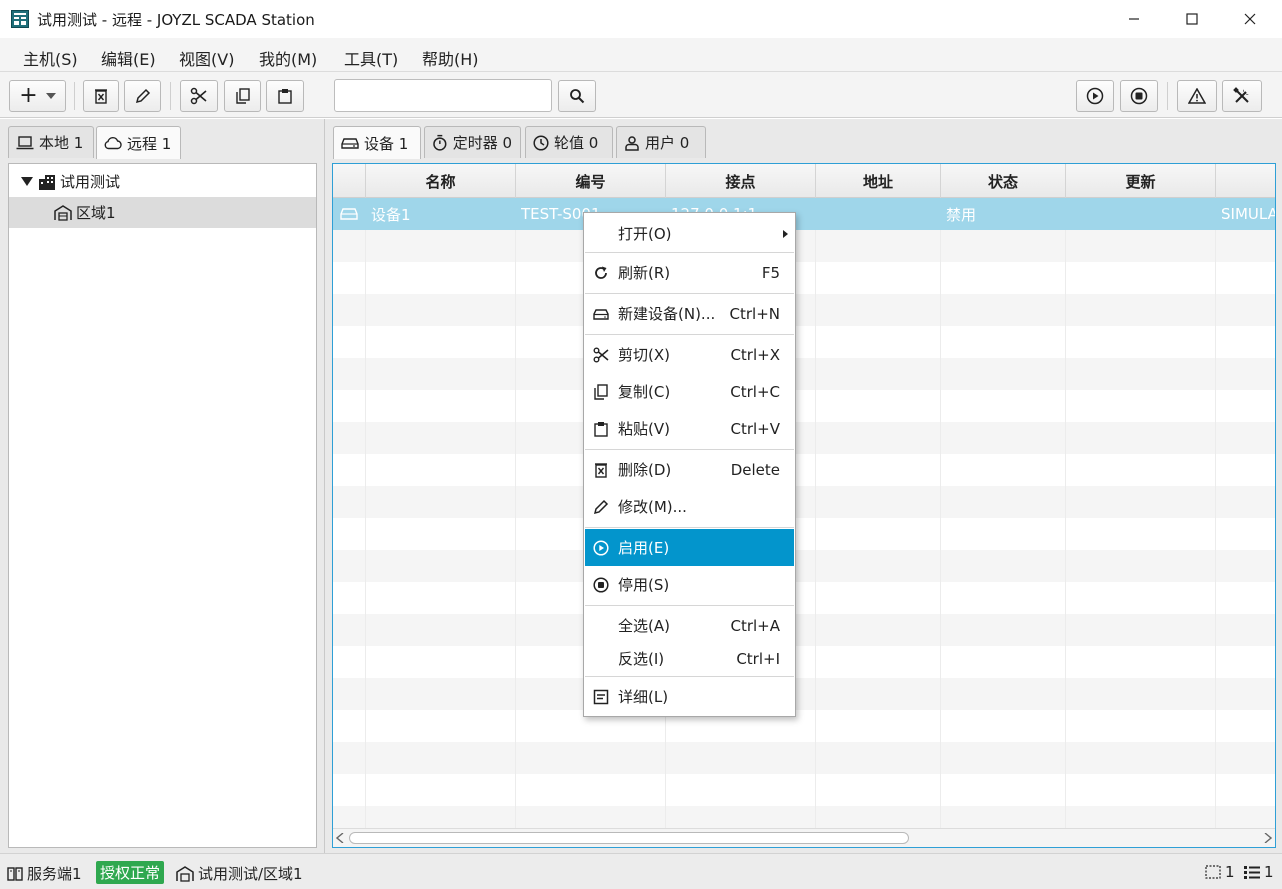  I want to click on maximize-button, so click(1192, 19).